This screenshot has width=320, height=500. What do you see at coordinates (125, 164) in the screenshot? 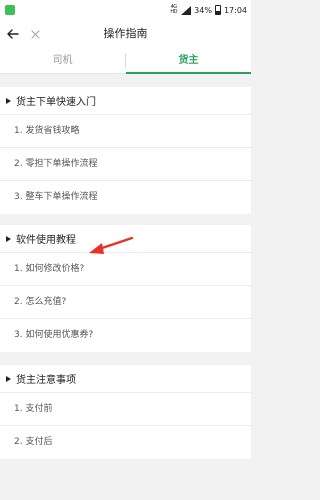
I see `list-item: 2. 零担下单操作流程` at bounding box center [125, 164].